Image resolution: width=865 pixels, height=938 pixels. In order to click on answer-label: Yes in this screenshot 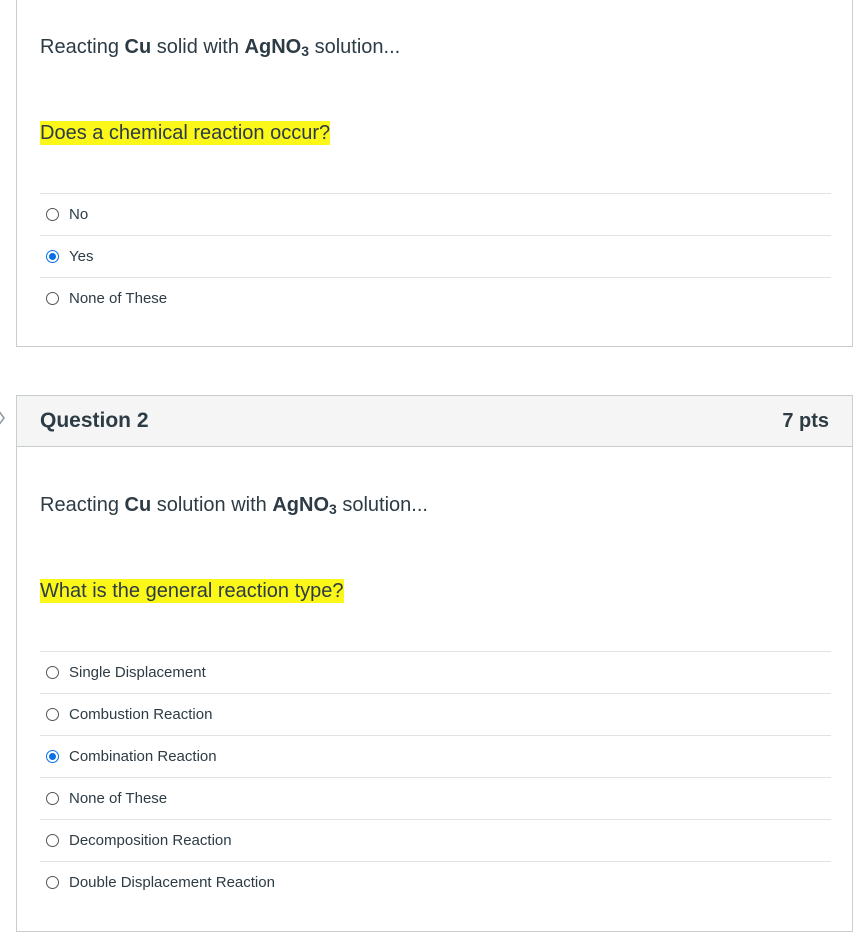, I will do `click(81, 256)`.